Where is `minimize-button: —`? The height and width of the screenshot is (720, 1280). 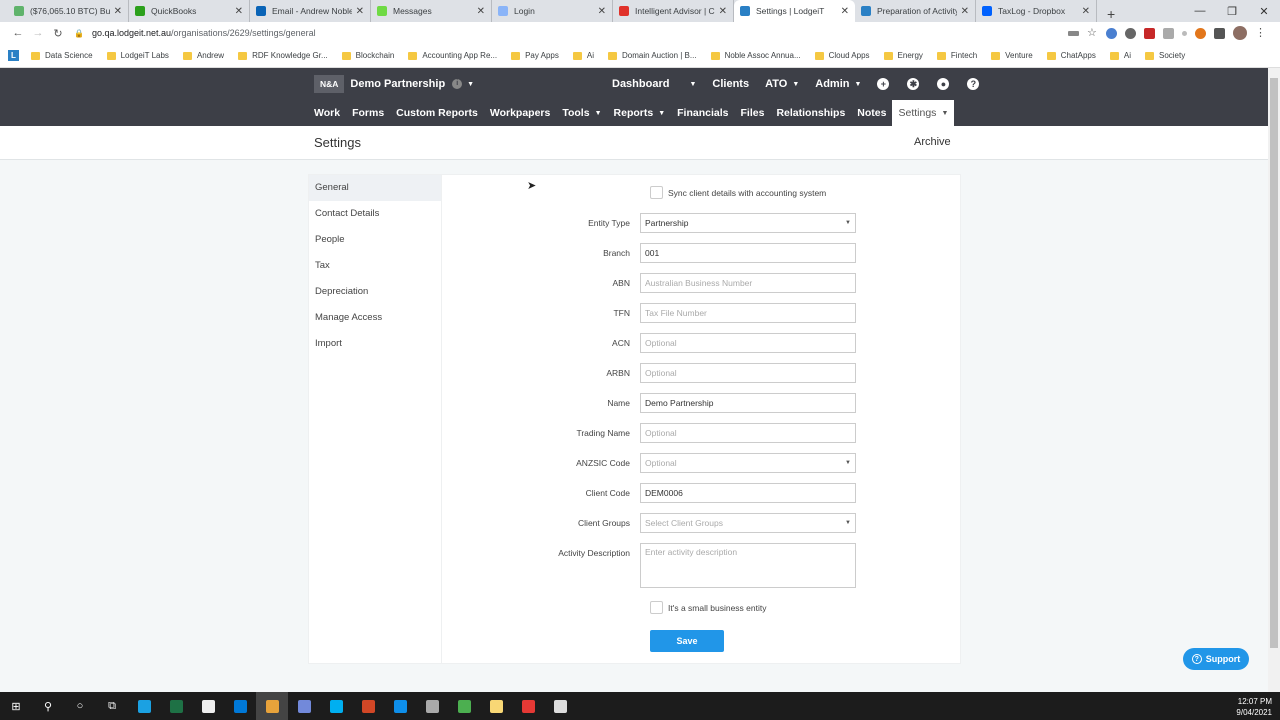
minimize-button: — is located at coordinates (1200, 11).